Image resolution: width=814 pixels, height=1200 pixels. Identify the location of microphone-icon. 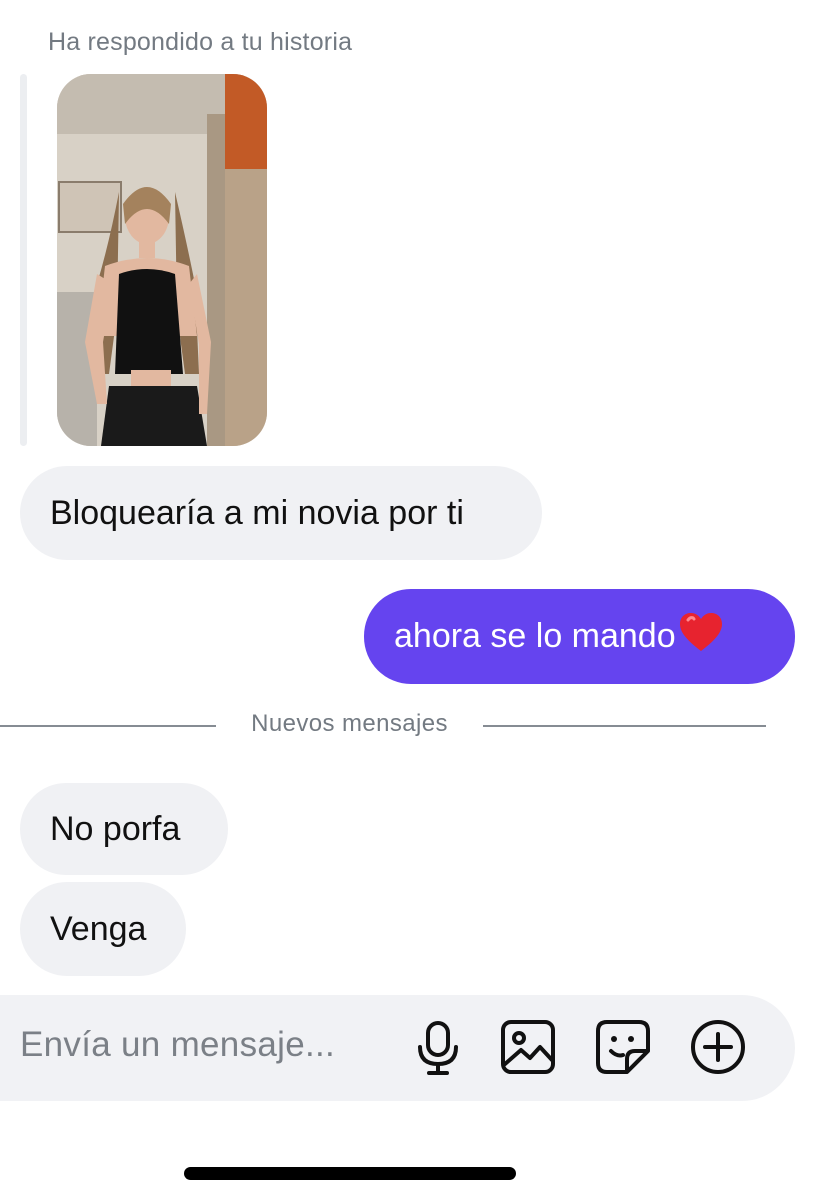
(438, 1047).